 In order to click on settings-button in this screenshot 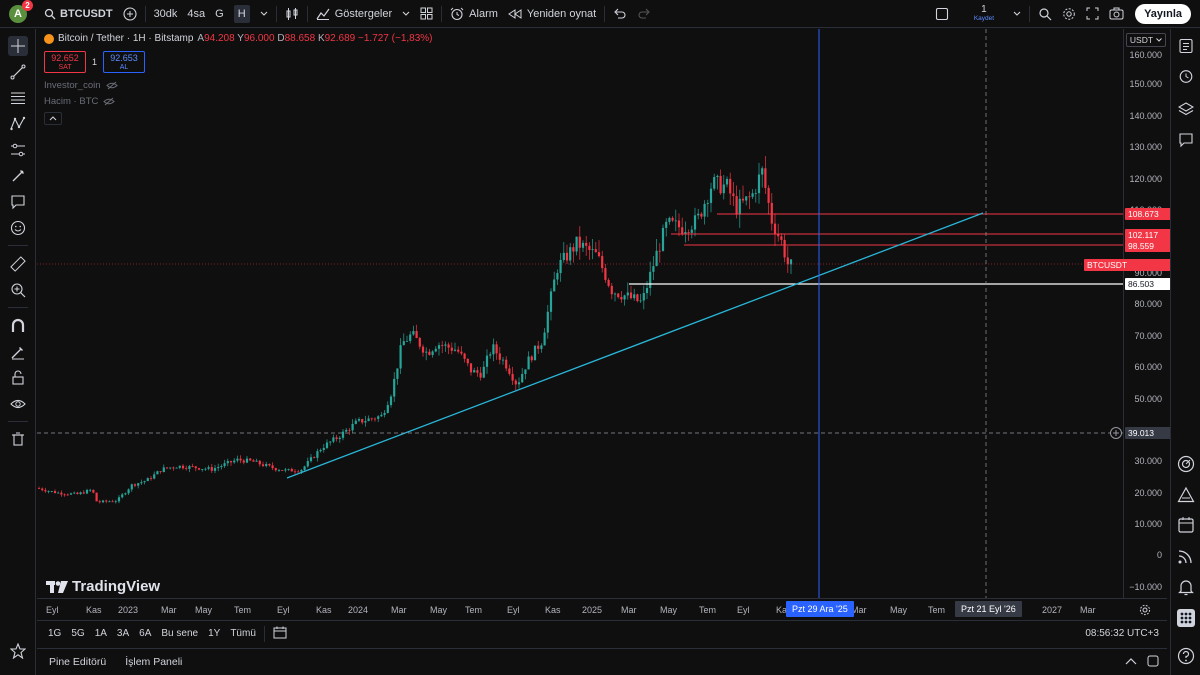, I will do `click(1069, 14)`.